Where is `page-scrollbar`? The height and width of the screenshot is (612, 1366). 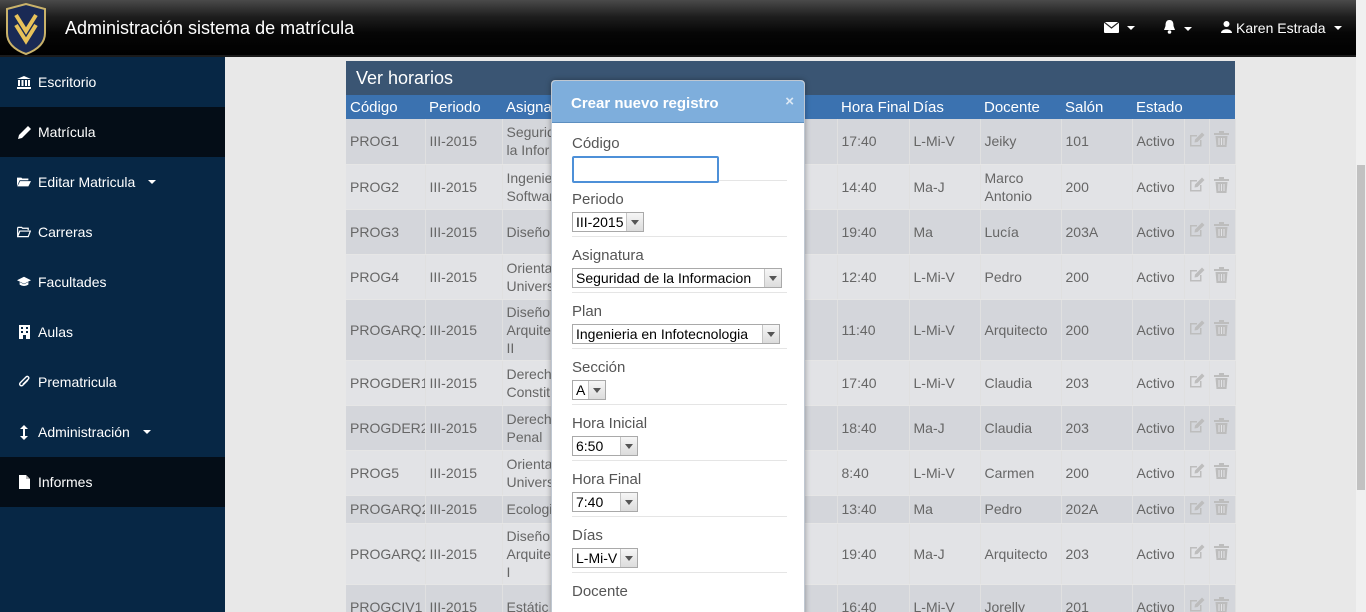 page-scrollbar is located at coordinates (1361, 306).